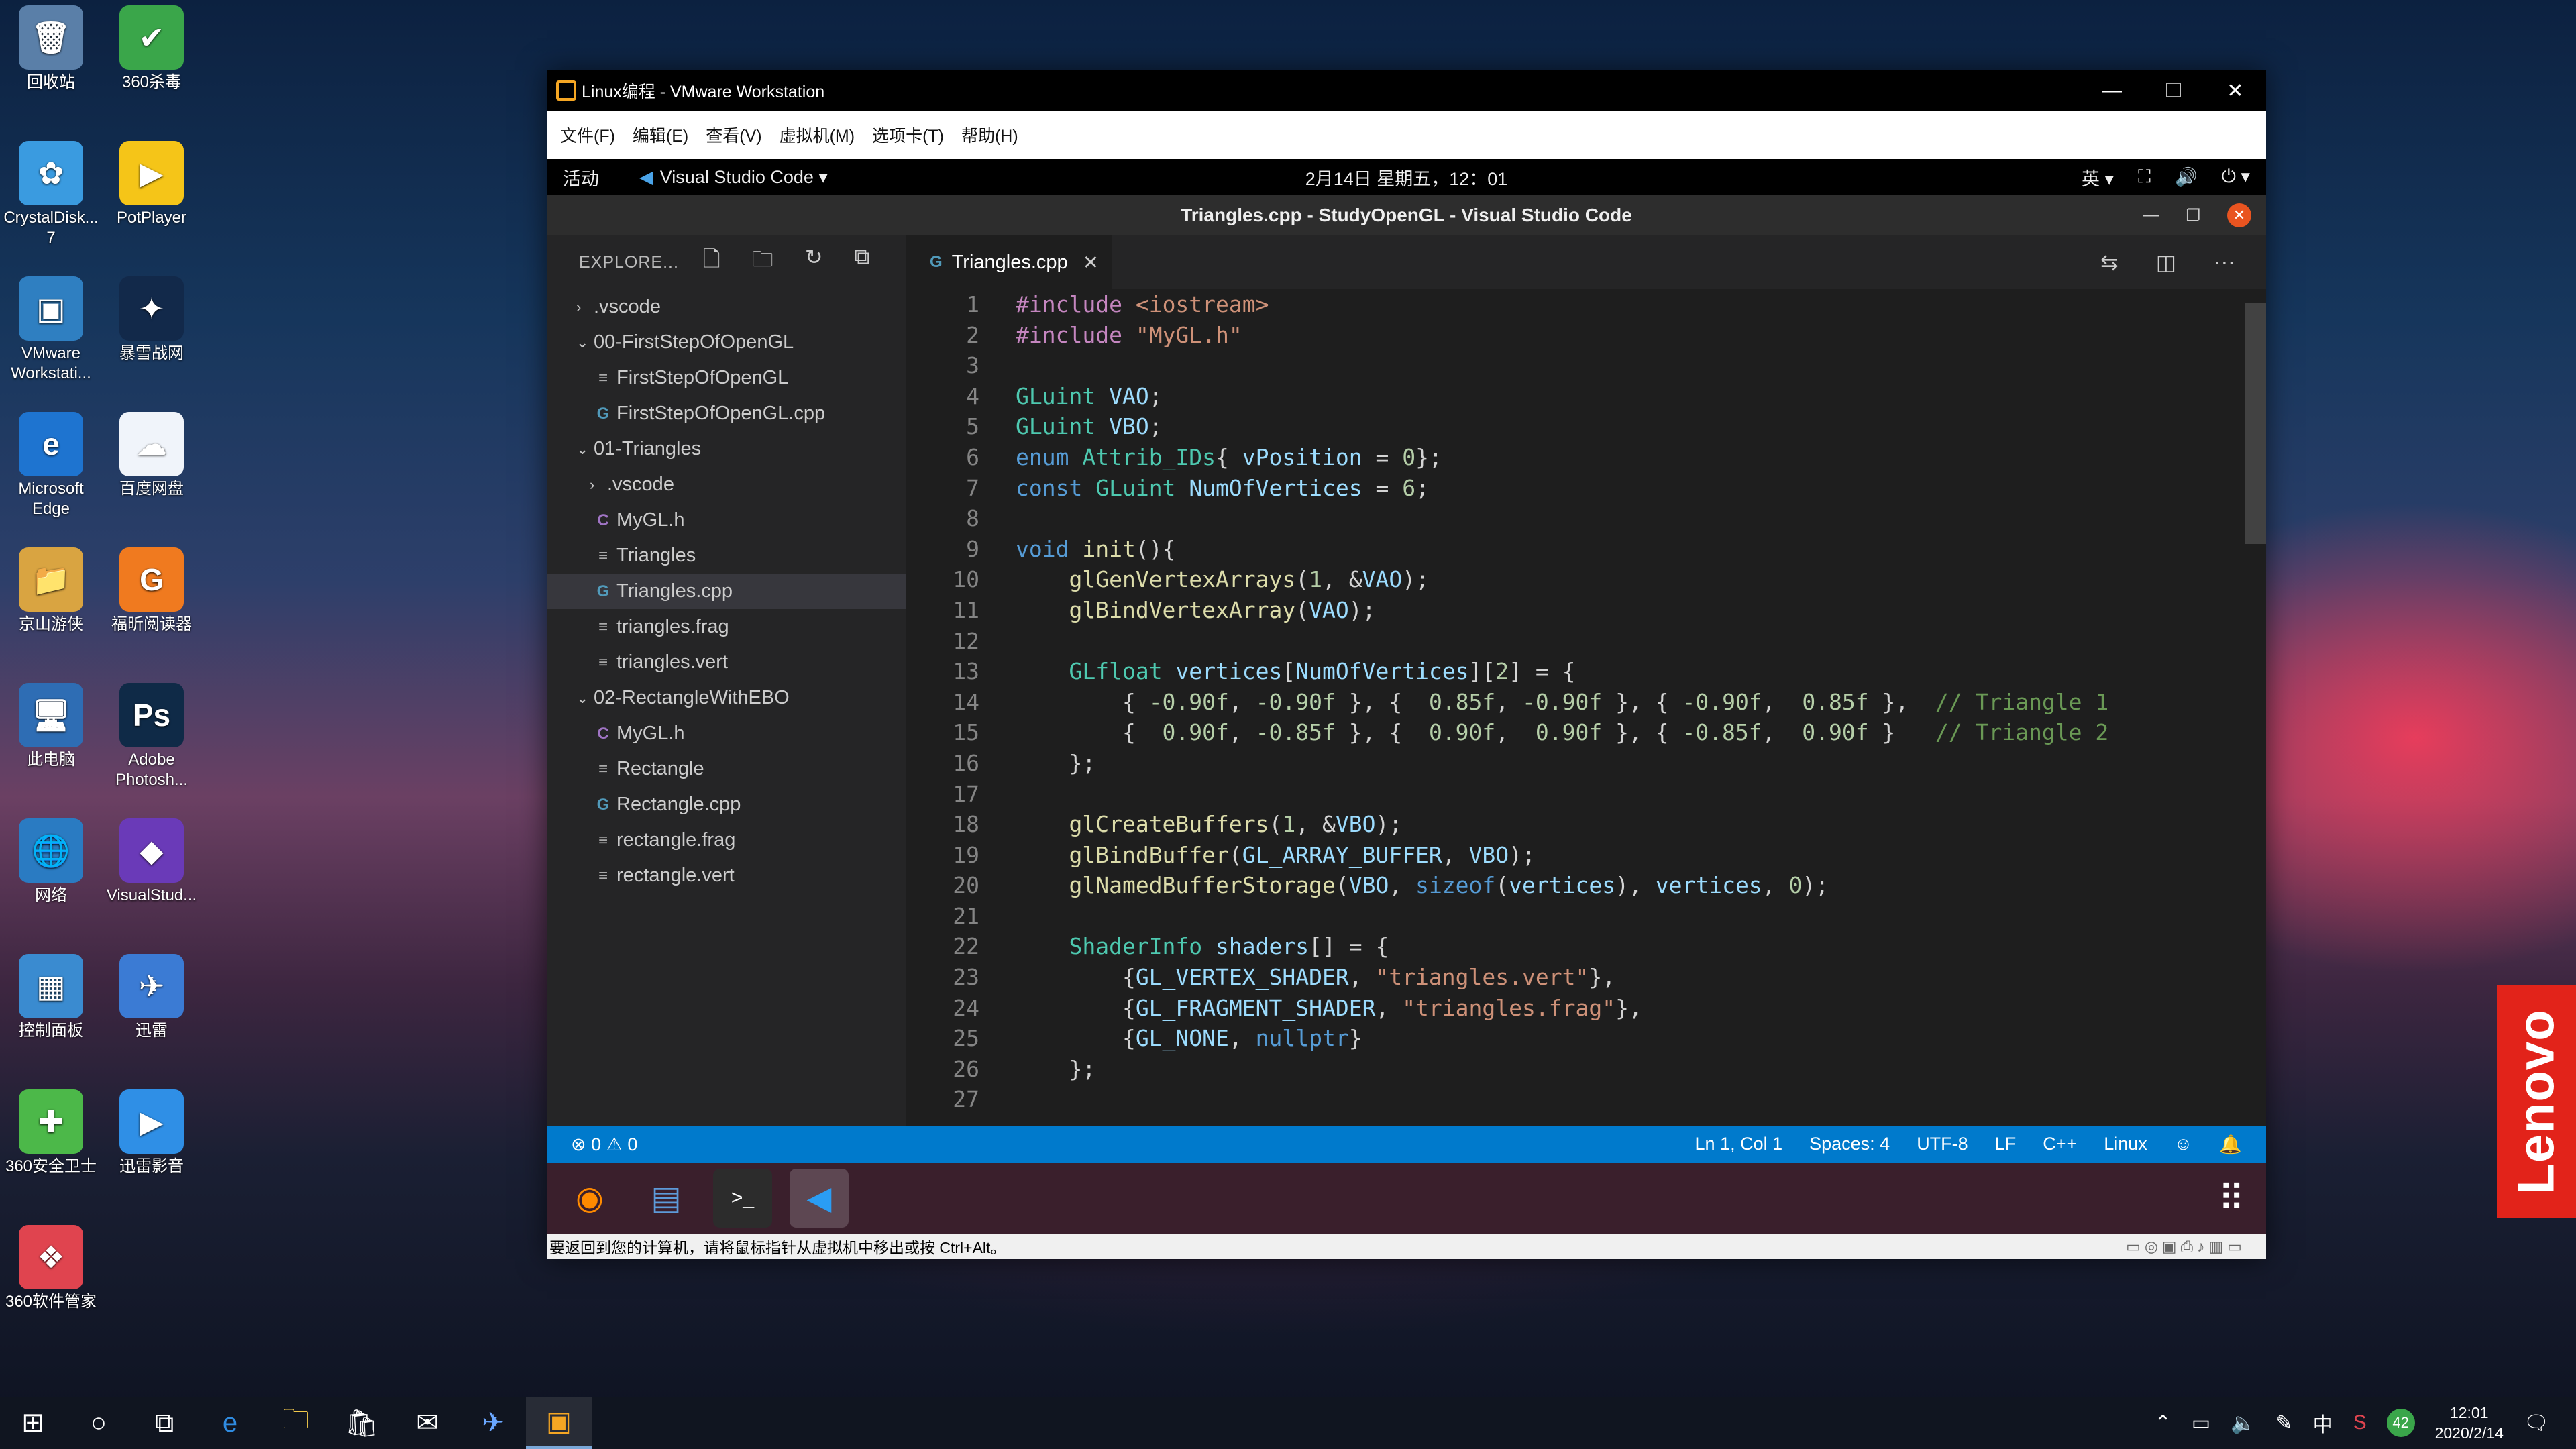 The height and width of the screenshot is (1449, 2576). What do you see at coordinates (2360, 1422) in the screenshot?
I see `sogou-icon: S` at bounding box center [2360, 1422].